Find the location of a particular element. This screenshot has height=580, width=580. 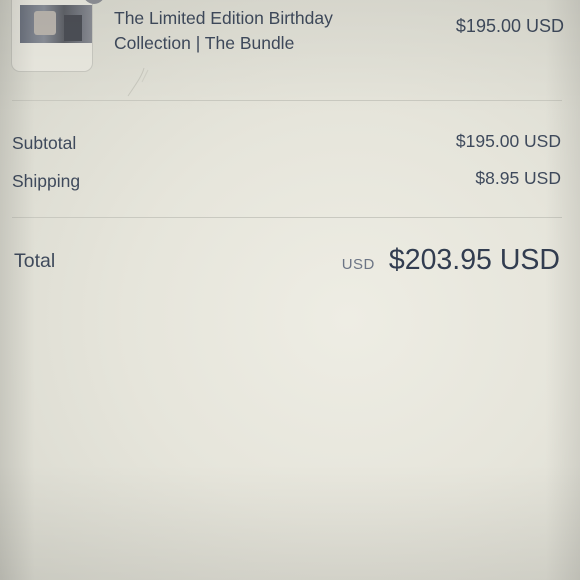

subtotal-value: $195.00 USD is located at coordinates (508, 141).